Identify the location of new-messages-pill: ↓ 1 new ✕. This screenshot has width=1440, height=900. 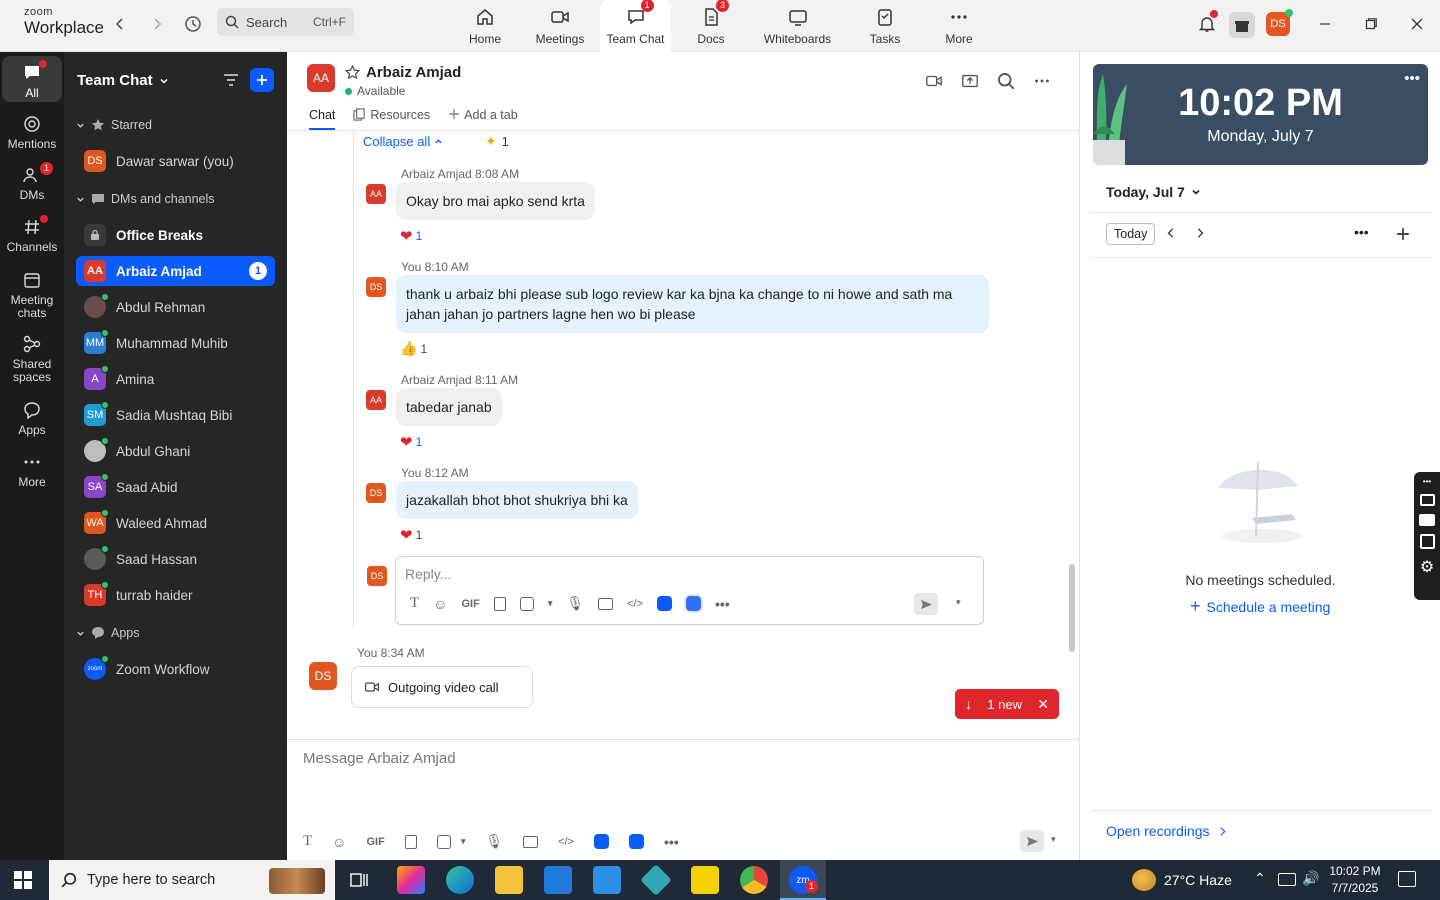
(1007, 704).